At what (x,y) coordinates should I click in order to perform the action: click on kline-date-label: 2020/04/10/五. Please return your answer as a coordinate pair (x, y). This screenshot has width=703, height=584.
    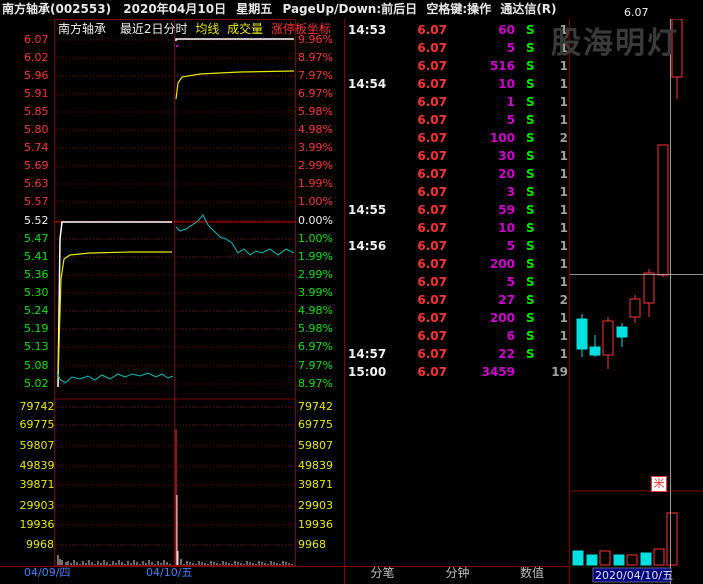
    Looking at the image, I should click on (634, 575).